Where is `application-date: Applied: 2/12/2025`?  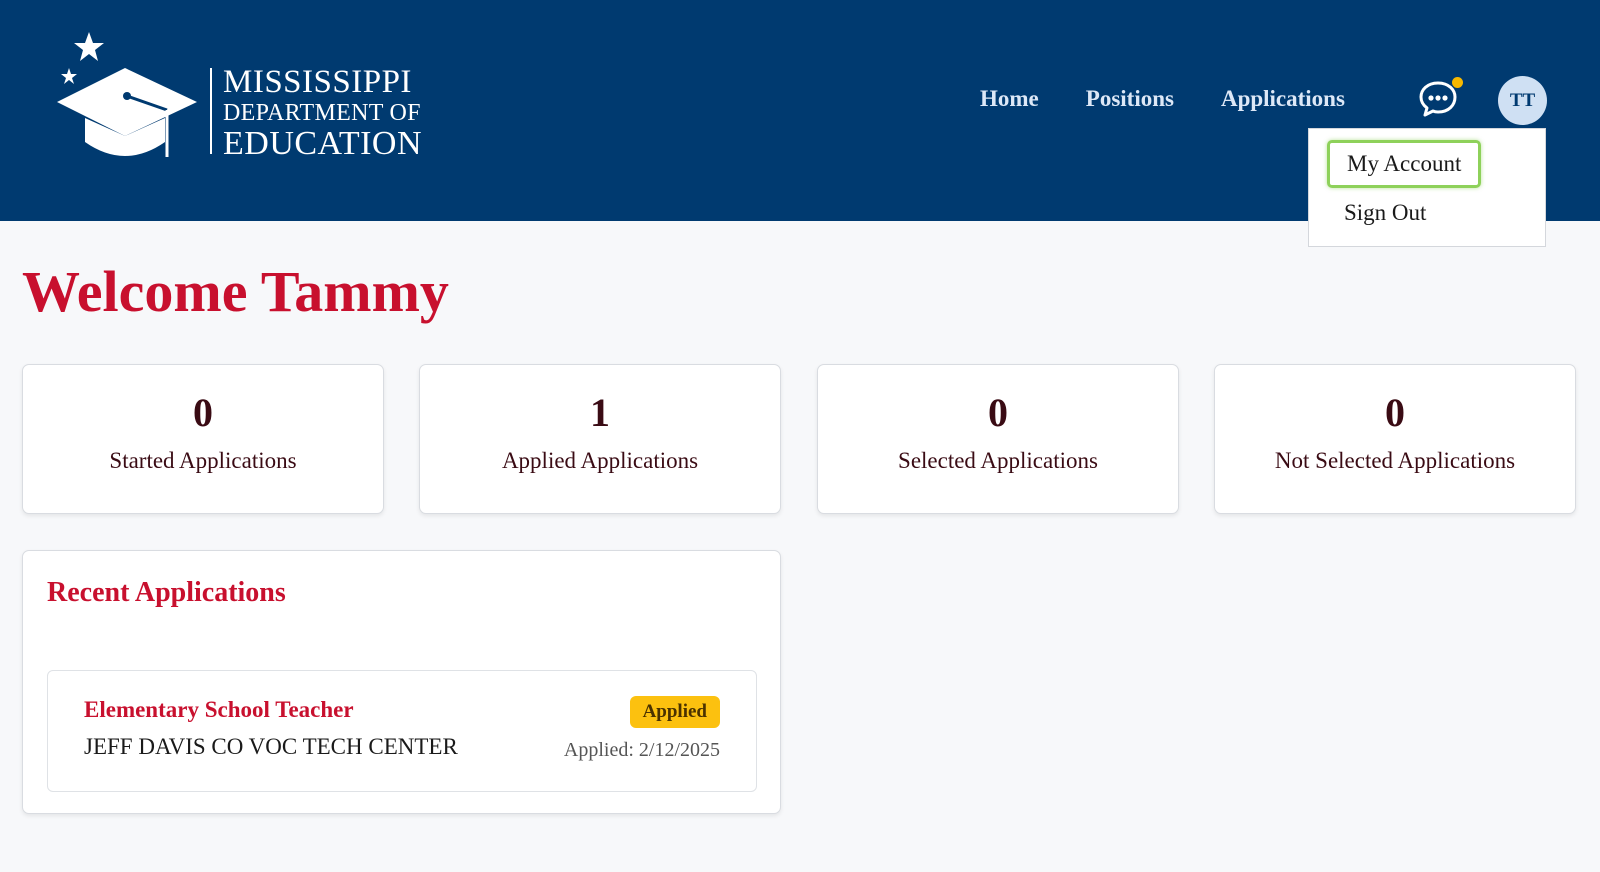
application-date: Applied: 2/12/2025 is located at coordinates (641, 750).